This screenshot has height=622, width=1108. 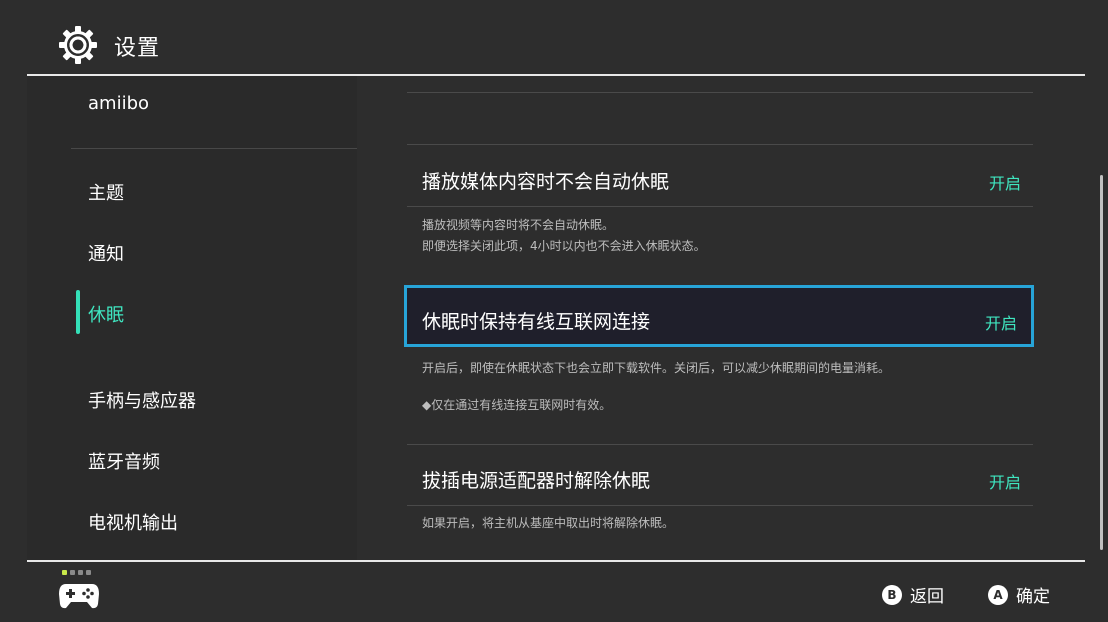 What do you see at coordinates (556, 561) in the screenshot?
I see `footer-divider` at bounding box center [556, 561].